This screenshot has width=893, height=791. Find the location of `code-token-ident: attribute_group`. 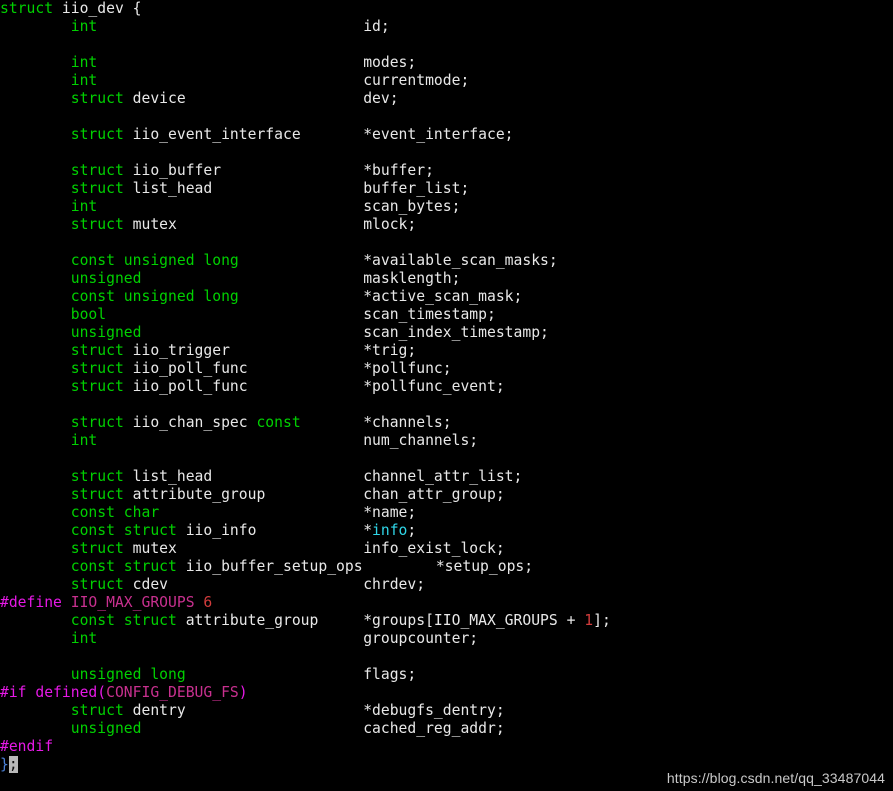

code-token-ident: attribute_group is located at coordinates (199, 494).